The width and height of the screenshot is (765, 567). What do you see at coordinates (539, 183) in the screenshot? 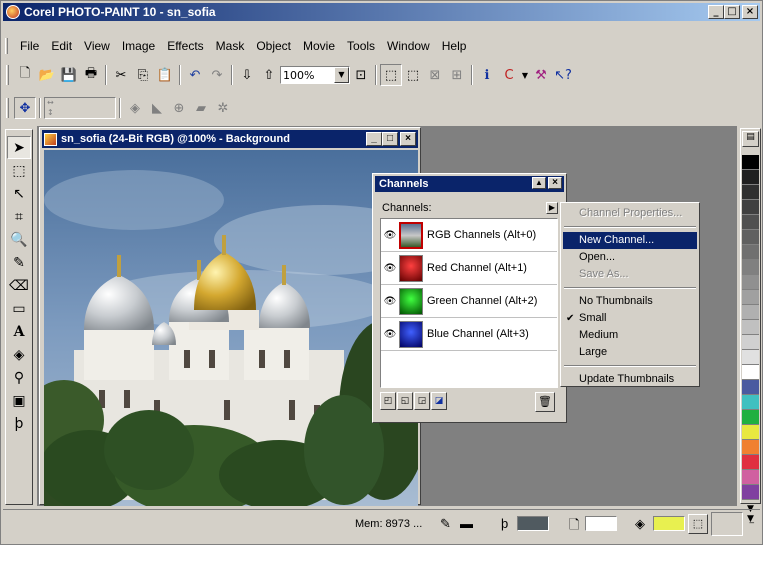
I see `channels-collapse-button: ▲` at bounding box center [539, 183].